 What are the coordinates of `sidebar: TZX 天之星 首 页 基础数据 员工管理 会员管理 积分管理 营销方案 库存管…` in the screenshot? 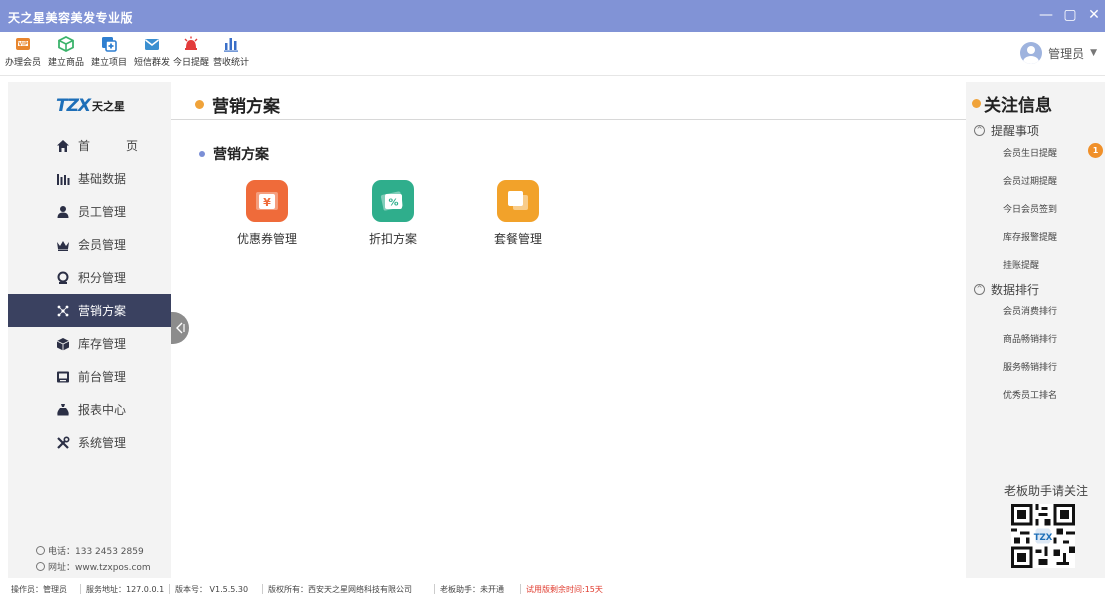 It's located at (89, 330).